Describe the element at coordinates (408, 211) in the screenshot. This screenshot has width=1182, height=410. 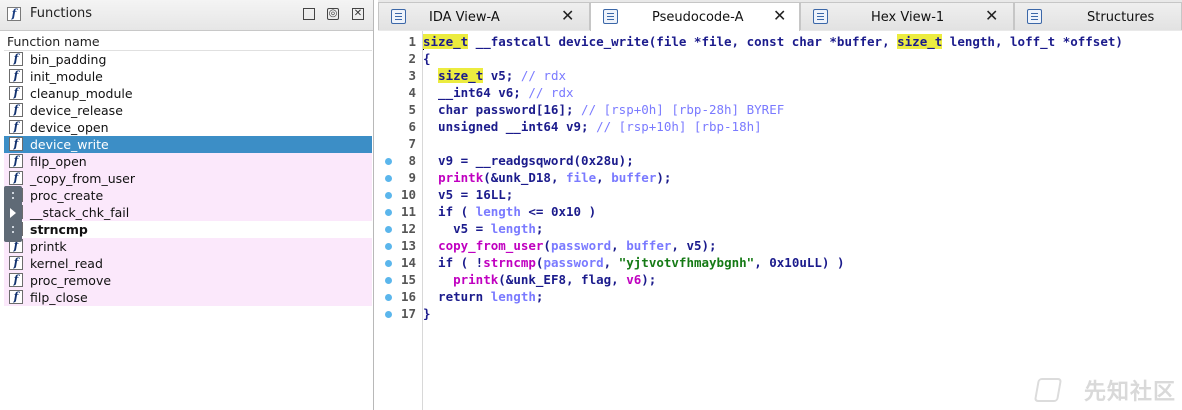
I see `line-number: 11` at that location.